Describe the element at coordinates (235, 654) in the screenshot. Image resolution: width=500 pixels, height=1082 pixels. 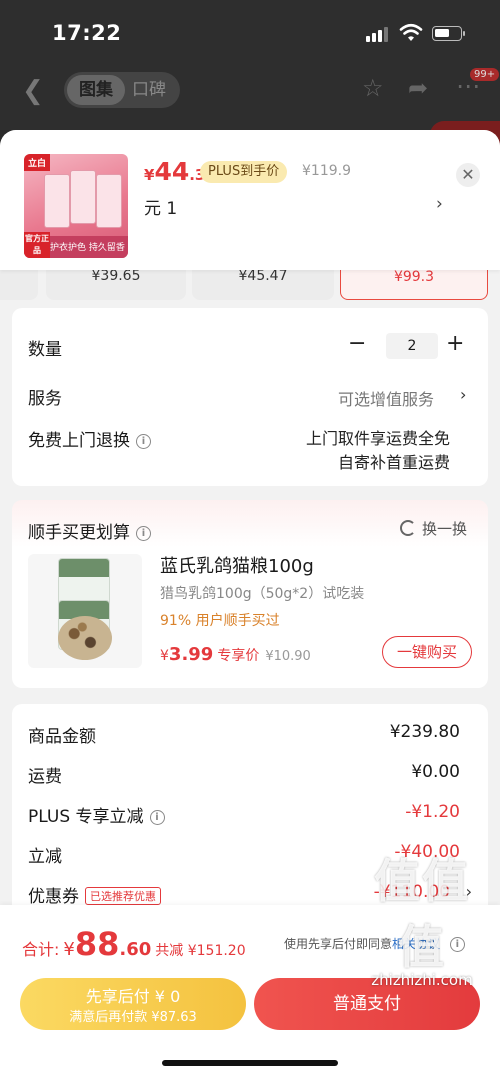
I see `addon-price: ¥3.99 专享价 ¥10.90` at that location.